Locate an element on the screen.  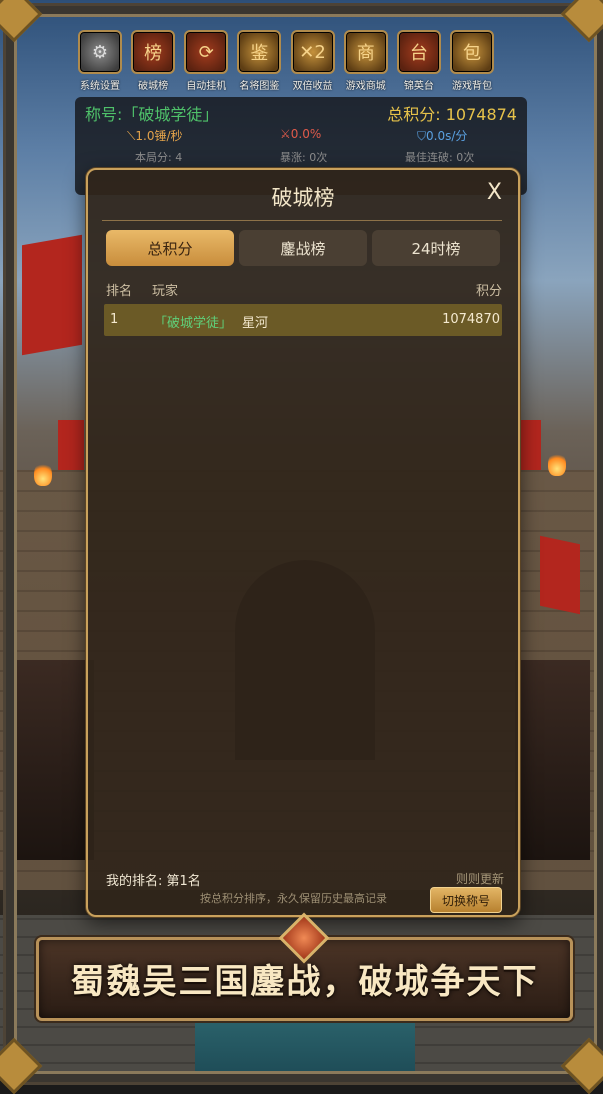
tab-total-score: 总积分 is located at coordinates (170, 248).